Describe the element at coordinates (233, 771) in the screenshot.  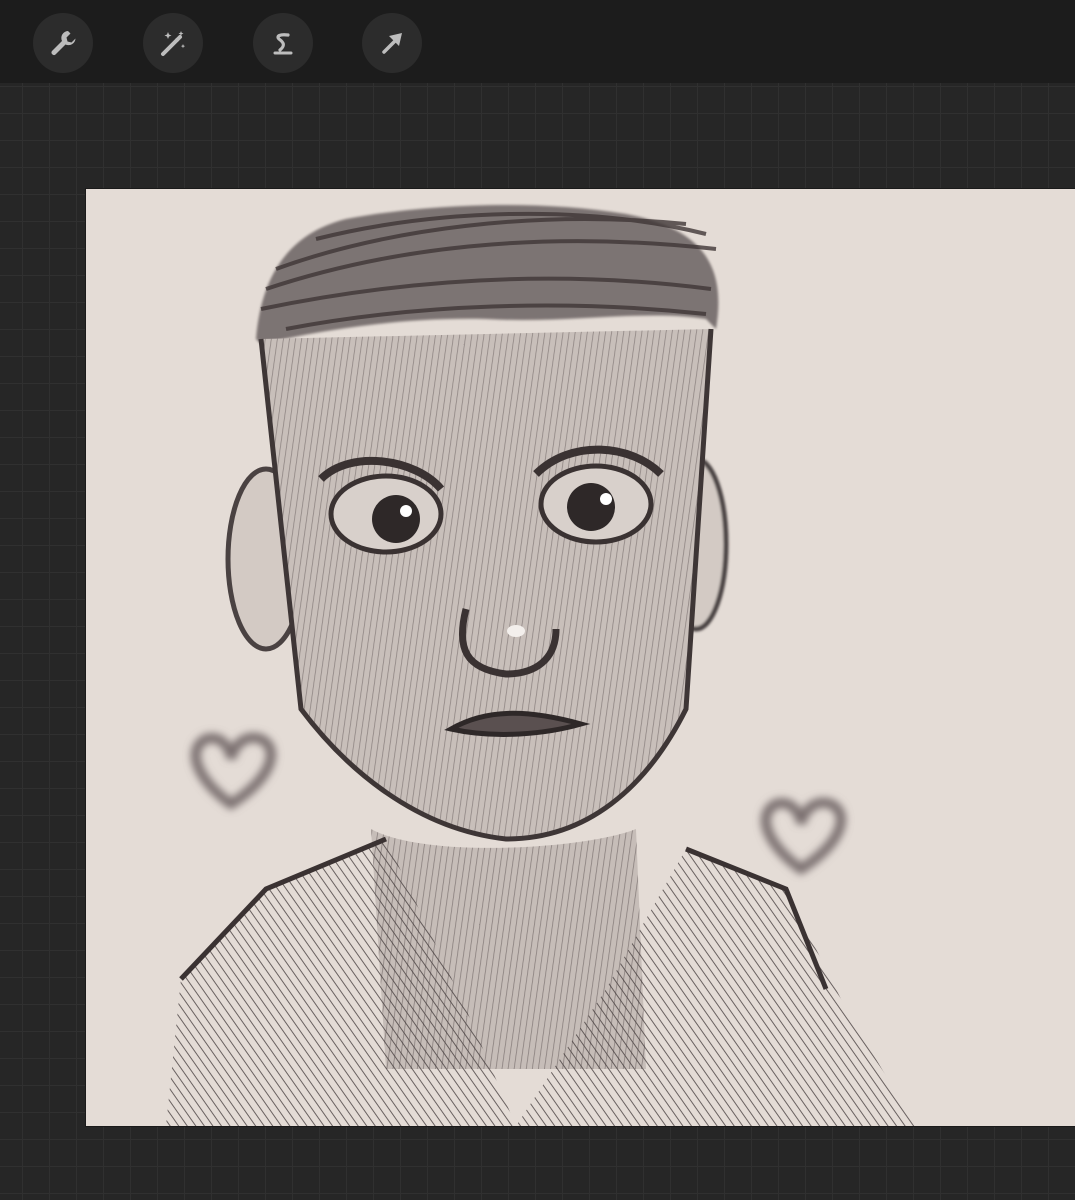
I see `left-heart` at that location.